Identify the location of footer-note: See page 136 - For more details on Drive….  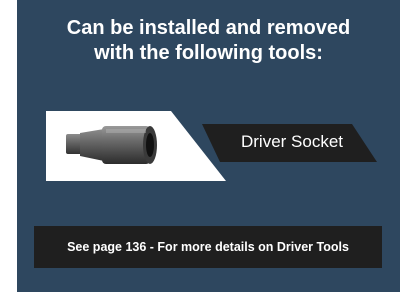
(208, 247).